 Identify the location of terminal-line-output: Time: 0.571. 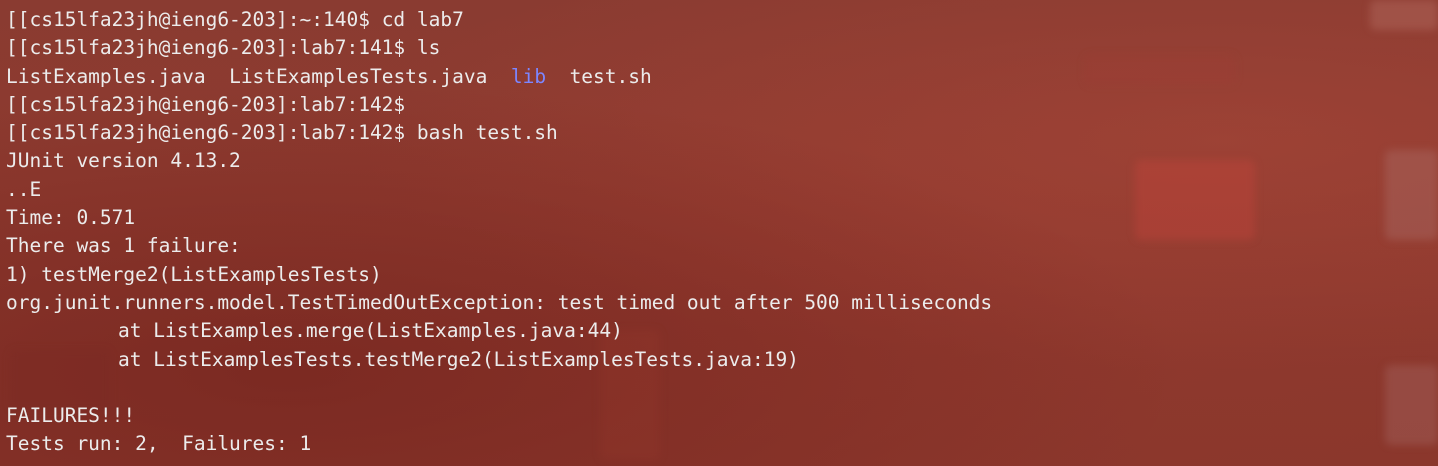
(71, 218).